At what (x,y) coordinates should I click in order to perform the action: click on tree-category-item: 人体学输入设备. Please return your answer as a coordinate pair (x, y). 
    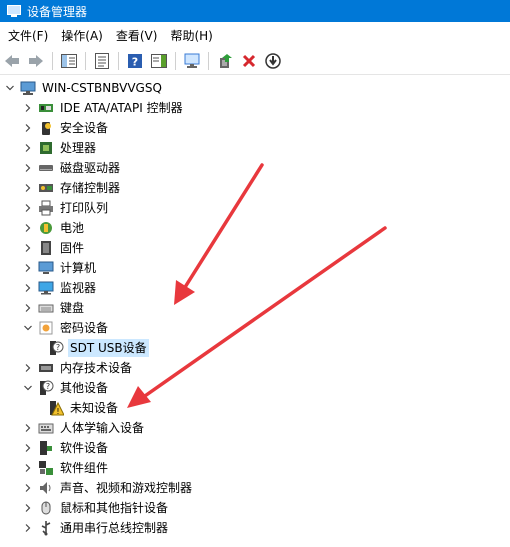
    Looking at the image, I should click on (84, 428).